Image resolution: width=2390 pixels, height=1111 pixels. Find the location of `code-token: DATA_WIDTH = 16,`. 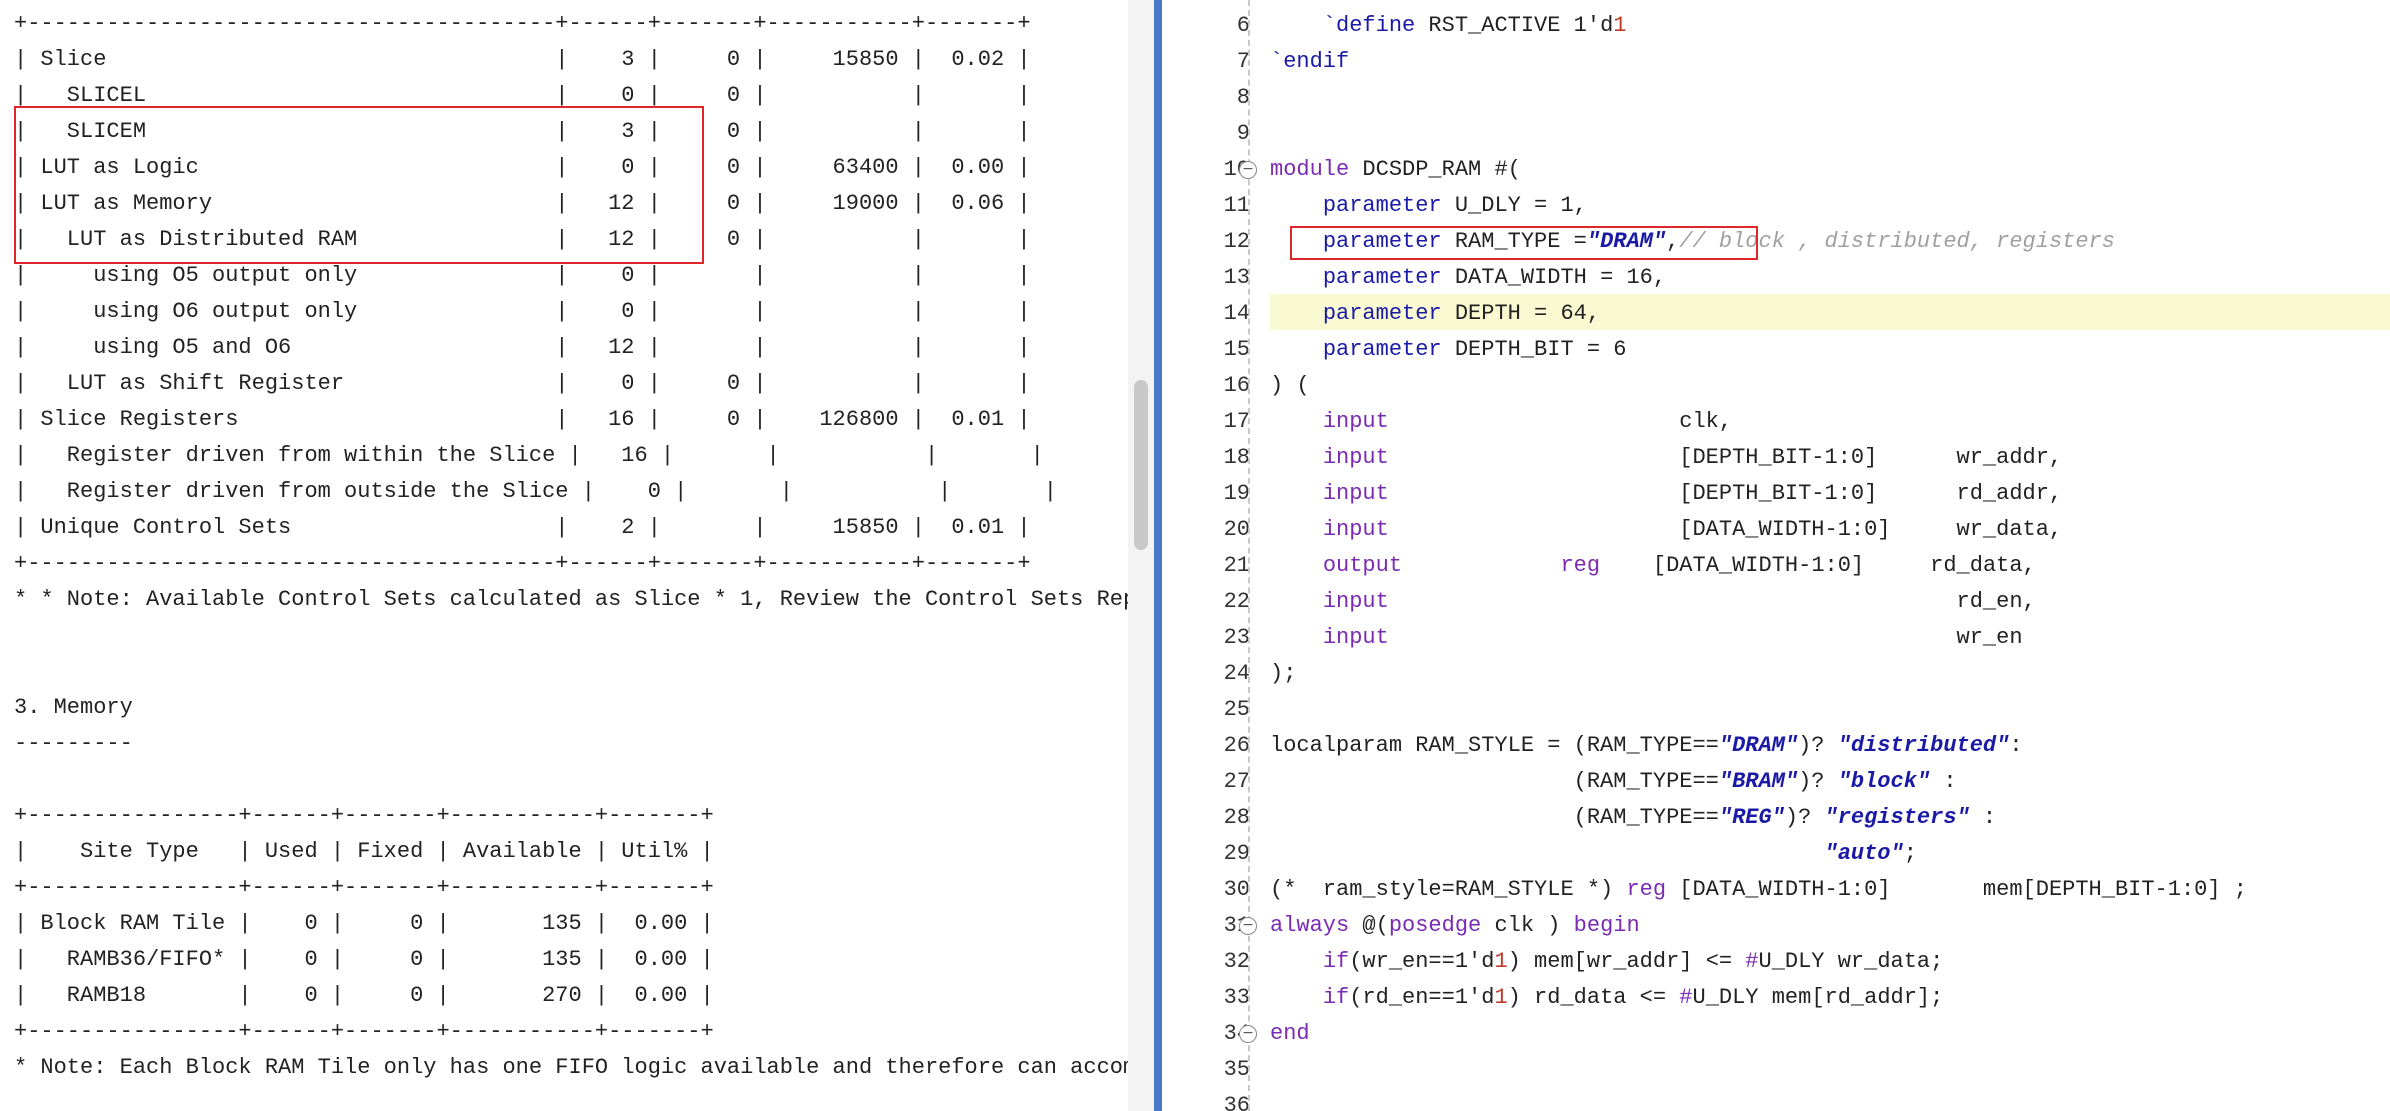

code-token: DATA_WIDTH = 16, is located at coordinates (1554, 277).